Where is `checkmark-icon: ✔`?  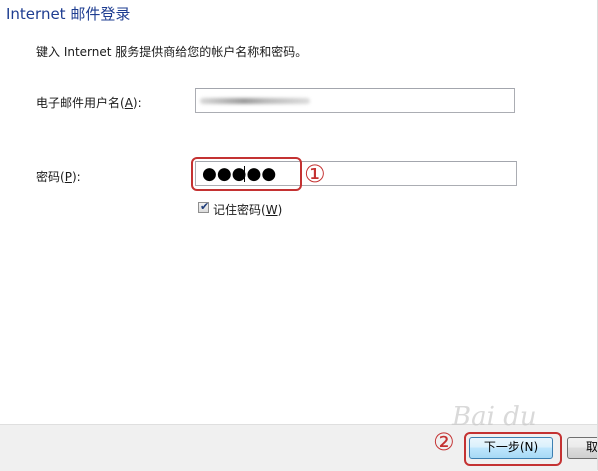
checkmark-icon: ✔ is located at coordinates (205, 206).